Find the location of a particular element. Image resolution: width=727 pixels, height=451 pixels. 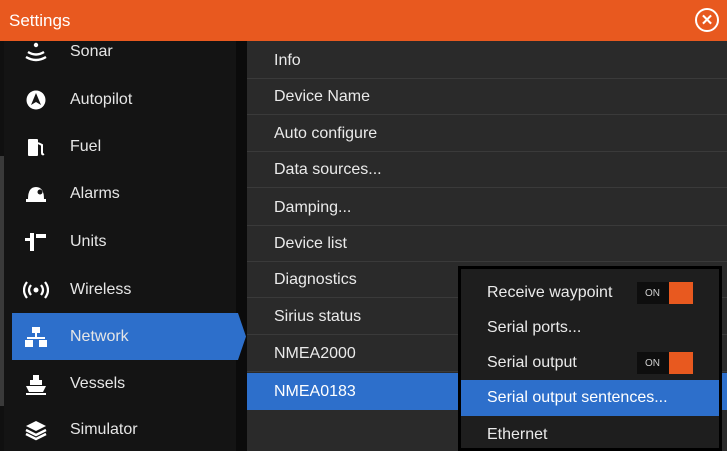

menu-item-label: Serial output is located at coordinates (532, 362).